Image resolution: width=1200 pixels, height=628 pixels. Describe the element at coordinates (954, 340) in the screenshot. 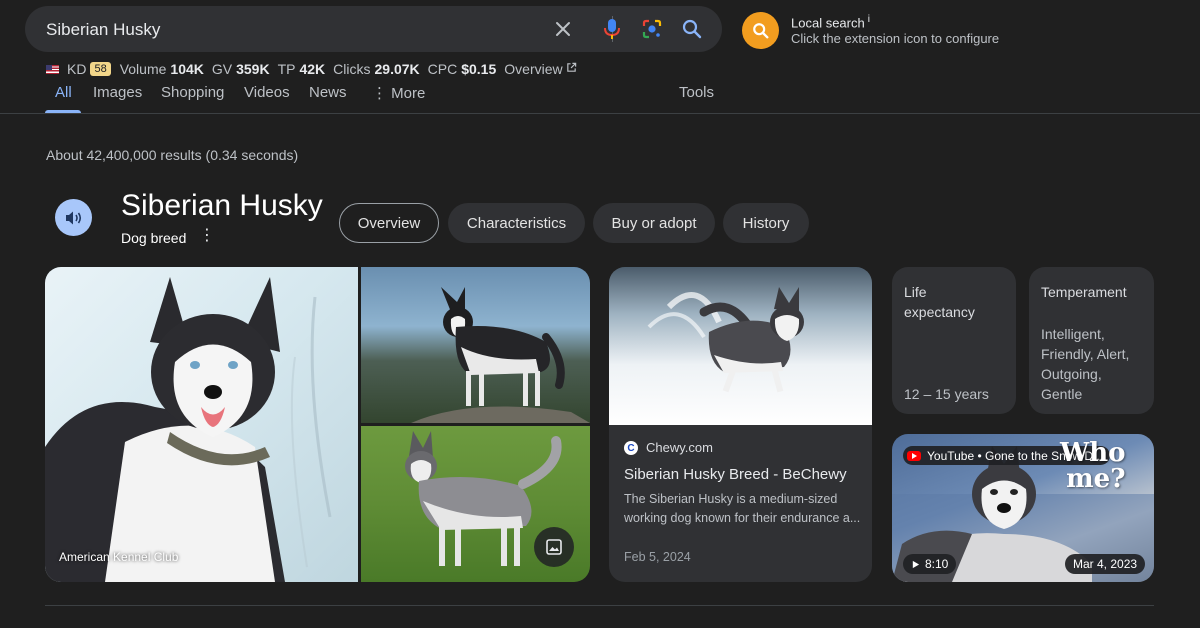

I see `life-expectancy-card: Life expectancy 12 – 15 years` at that location.